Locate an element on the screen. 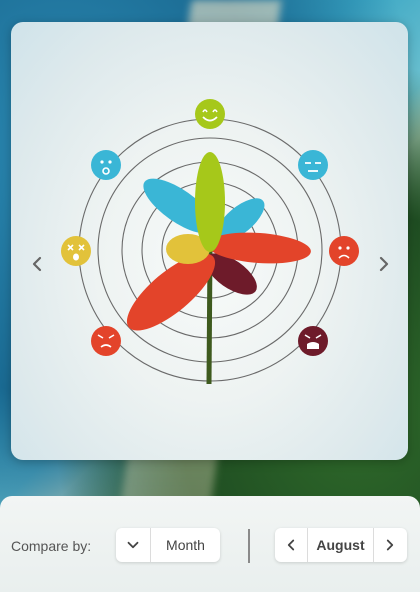 This screenshot has height=592, width=420. petal-very-happy is located at coordinates (210, 202).